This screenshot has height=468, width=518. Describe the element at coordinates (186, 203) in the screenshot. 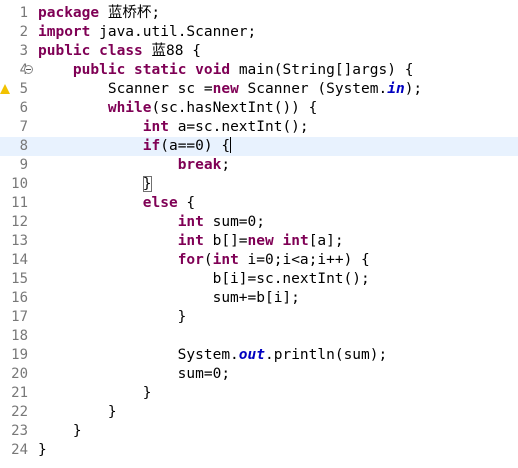

I see `code-token: {` at that location.